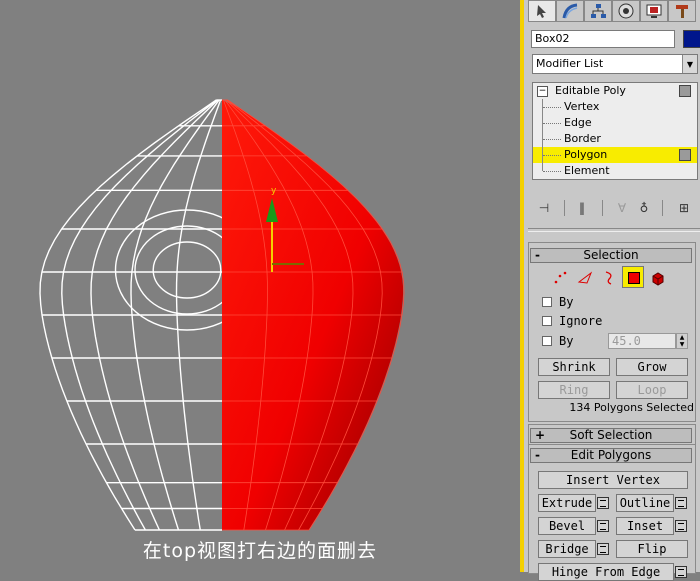 Image resolution: width=700 pixels, height=581 pixels. What do you see at coordinates (581, 321) in the screenshot?
I see `ignore-backfacing-label: Ignore` at bounding box center [581, 321].